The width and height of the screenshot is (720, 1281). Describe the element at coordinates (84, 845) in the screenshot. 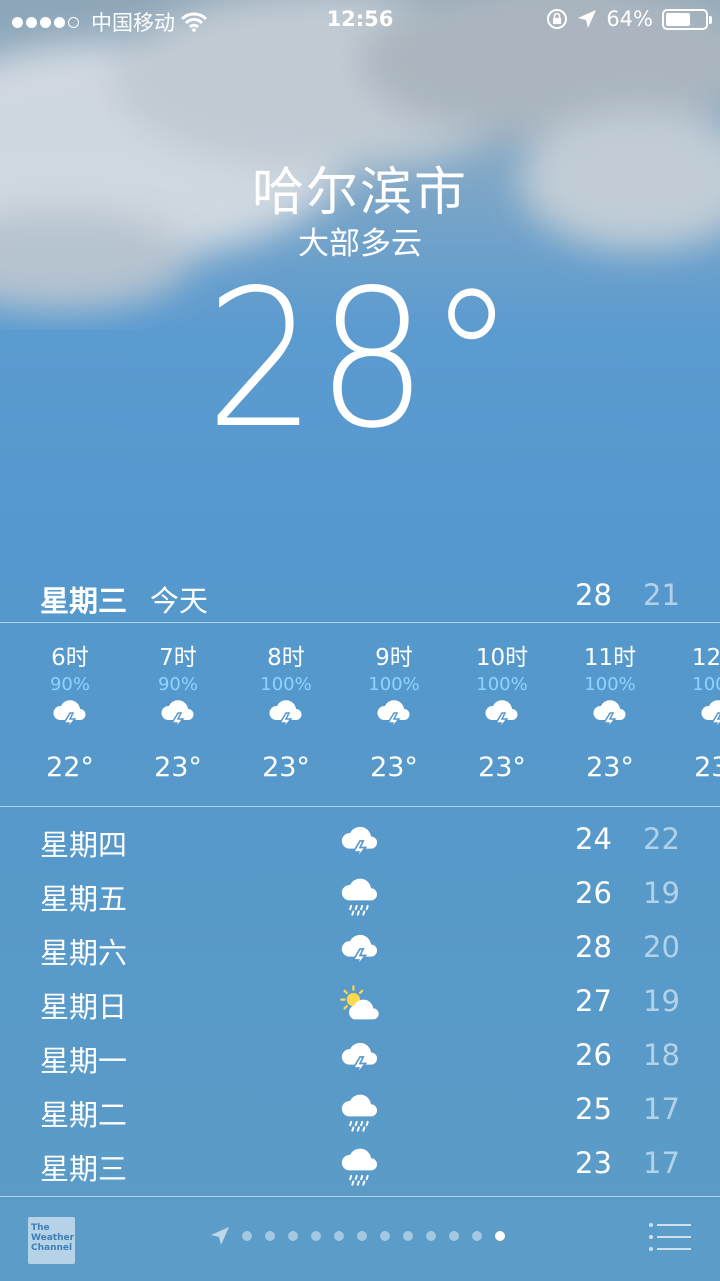

I see `weekday-label: 星期四` at that location.